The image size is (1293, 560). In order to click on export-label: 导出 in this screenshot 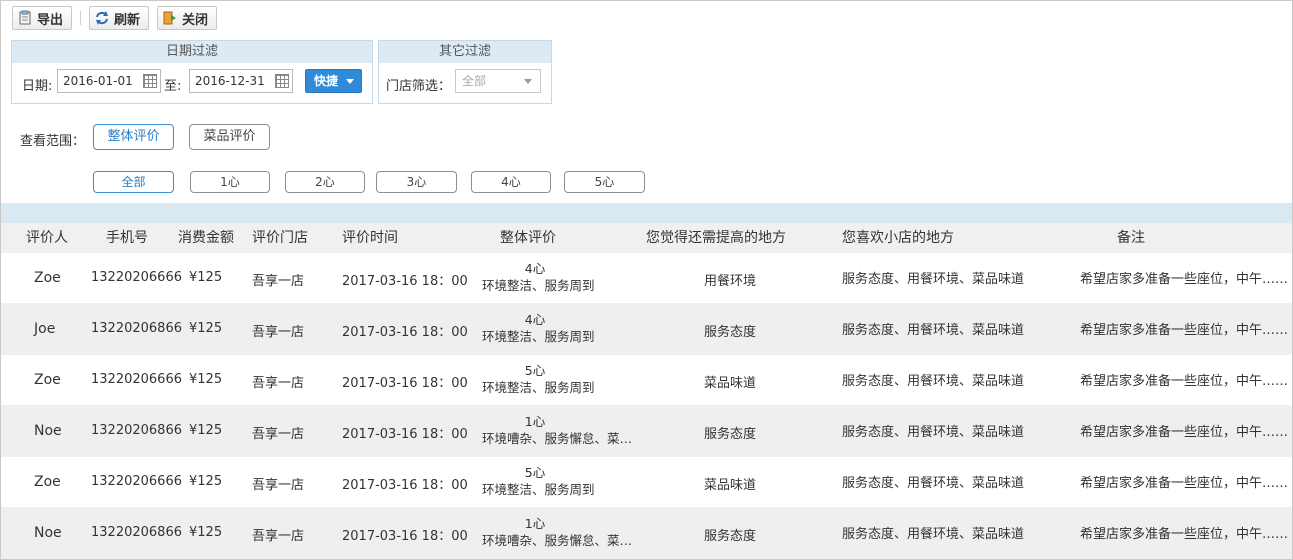, I will do `click(50, 20)`.